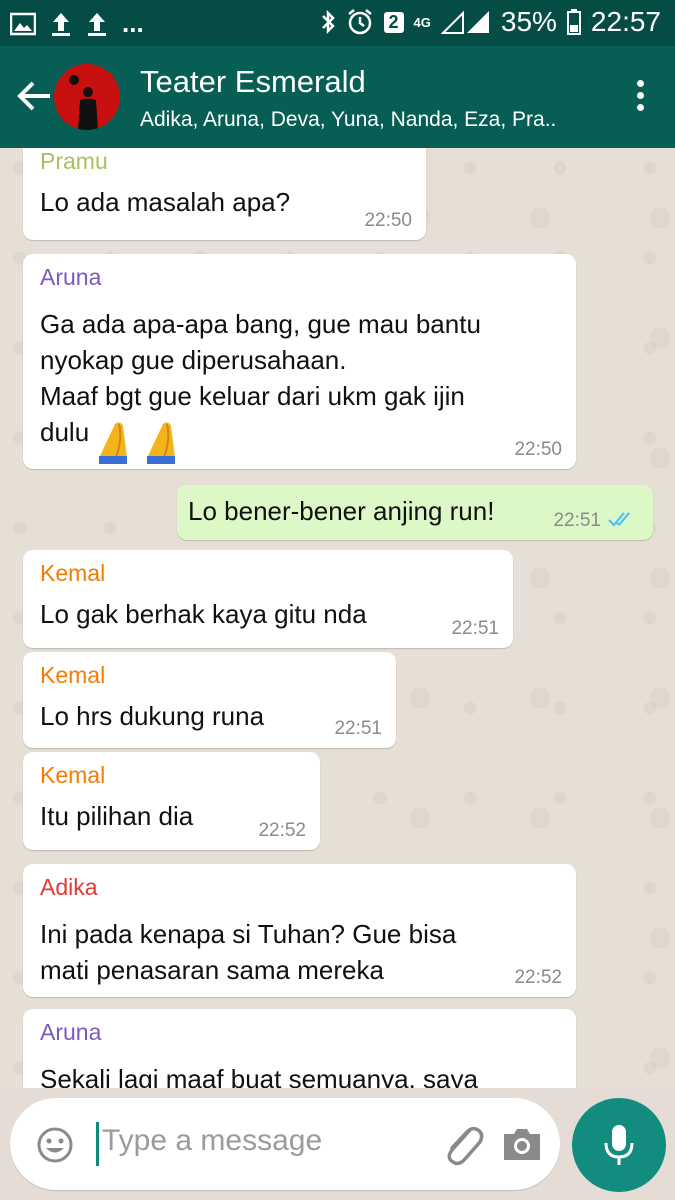 This screenshot has width=675, height=1200. Describe the element at coordinates (462, 1144) in the screenshot. I see `paperclip-icon` at that location.